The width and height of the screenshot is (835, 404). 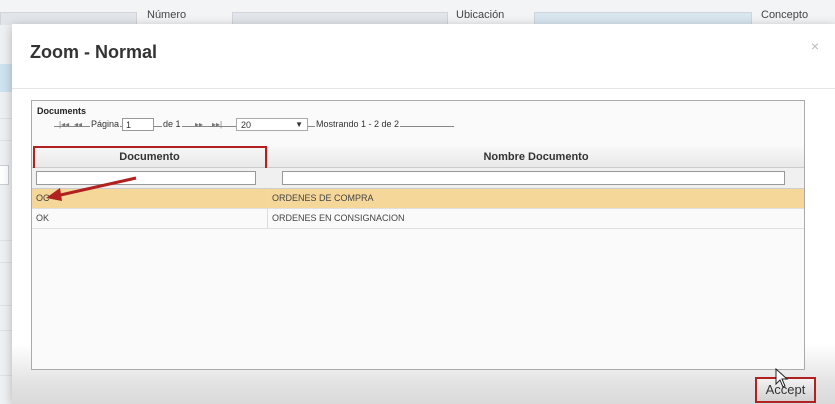 What do you see at coordinates (299, 124) in the screenshot?
I see `chevron-down-icon: ▼` at bounding box center [299, 124].